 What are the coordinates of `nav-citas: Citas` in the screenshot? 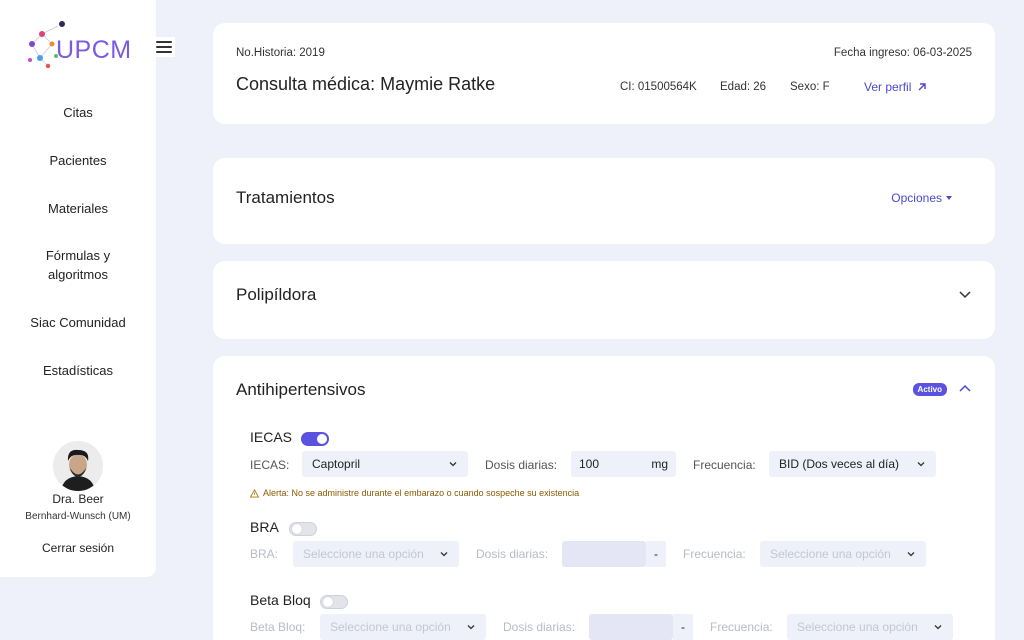 It's located at (78, 112).